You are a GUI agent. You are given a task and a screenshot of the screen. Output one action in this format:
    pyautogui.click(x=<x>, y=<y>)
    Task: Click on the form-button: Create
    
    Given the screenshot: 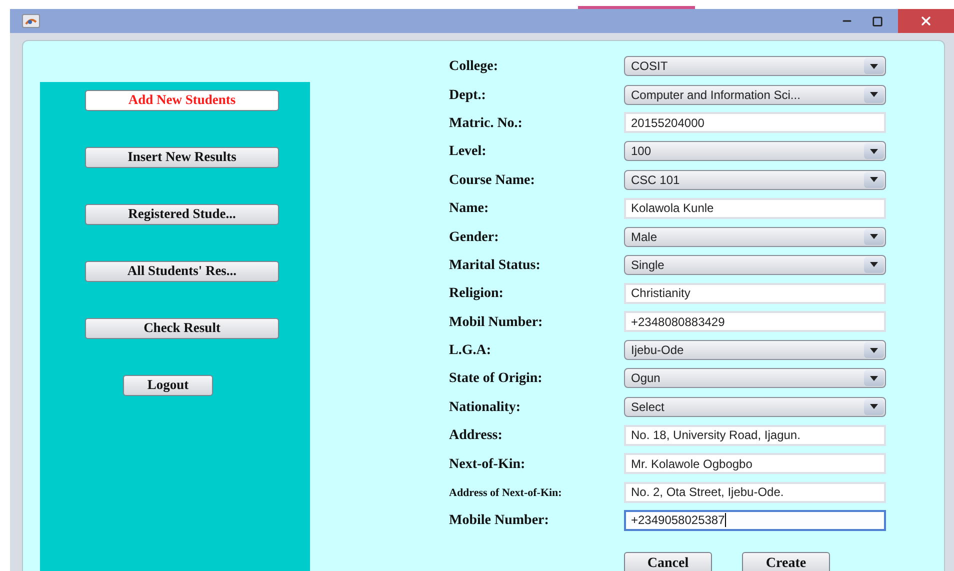 What is the action you would take?
    pyautogui.click(x=786, y=561)
    